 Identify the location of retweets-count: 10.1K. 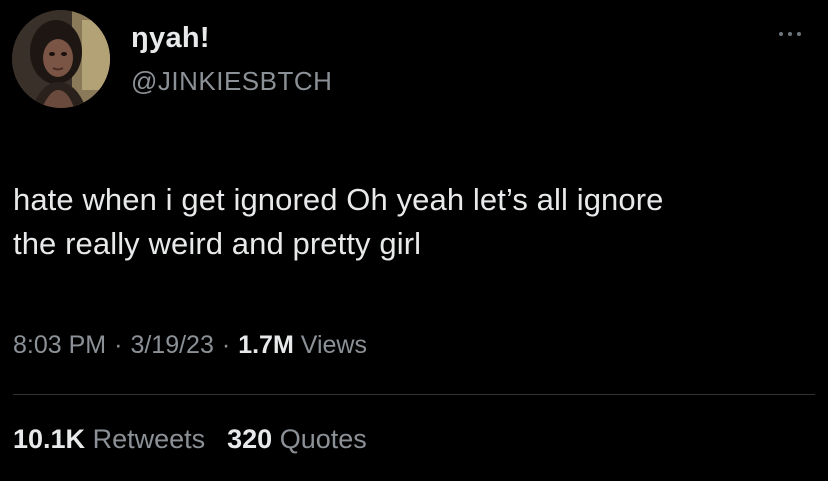
(49, 439).